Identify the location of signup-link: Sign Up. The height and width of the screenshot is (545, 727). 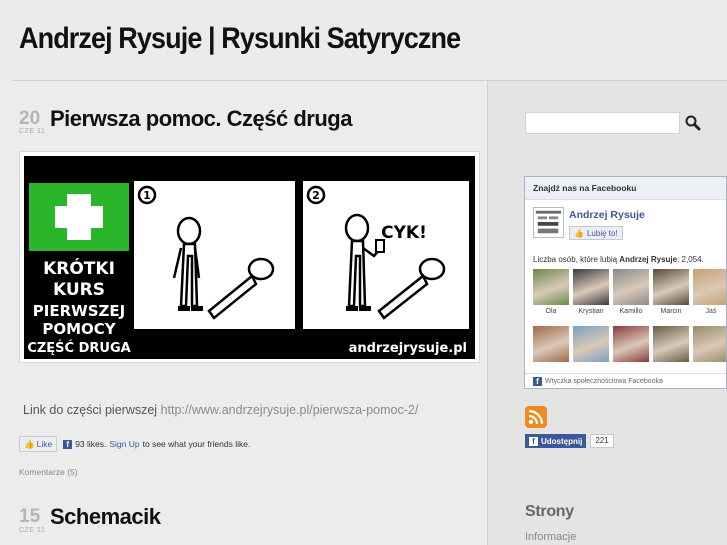
(124, 444).